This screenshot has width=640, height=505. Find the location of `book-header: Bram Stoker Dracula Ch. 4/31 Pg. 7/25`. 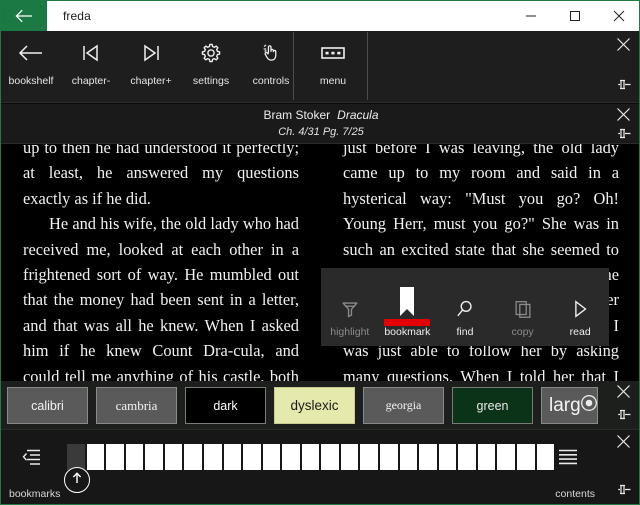

book-header: Bram Stoker Dracula Ch. 4/31 Pg. 7/25 is located at coordinates (320, 125).